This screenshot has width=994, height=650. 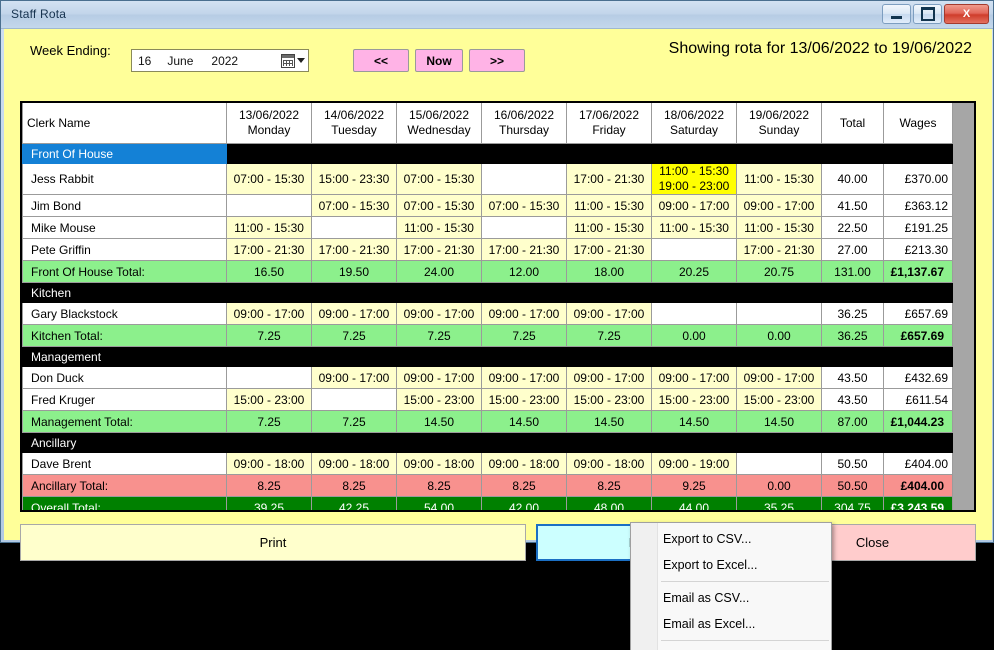 What do you see at coordinates (497, 60) in the screenshot?
I see `next-week-button: >>` at bounding box center [497, 60].